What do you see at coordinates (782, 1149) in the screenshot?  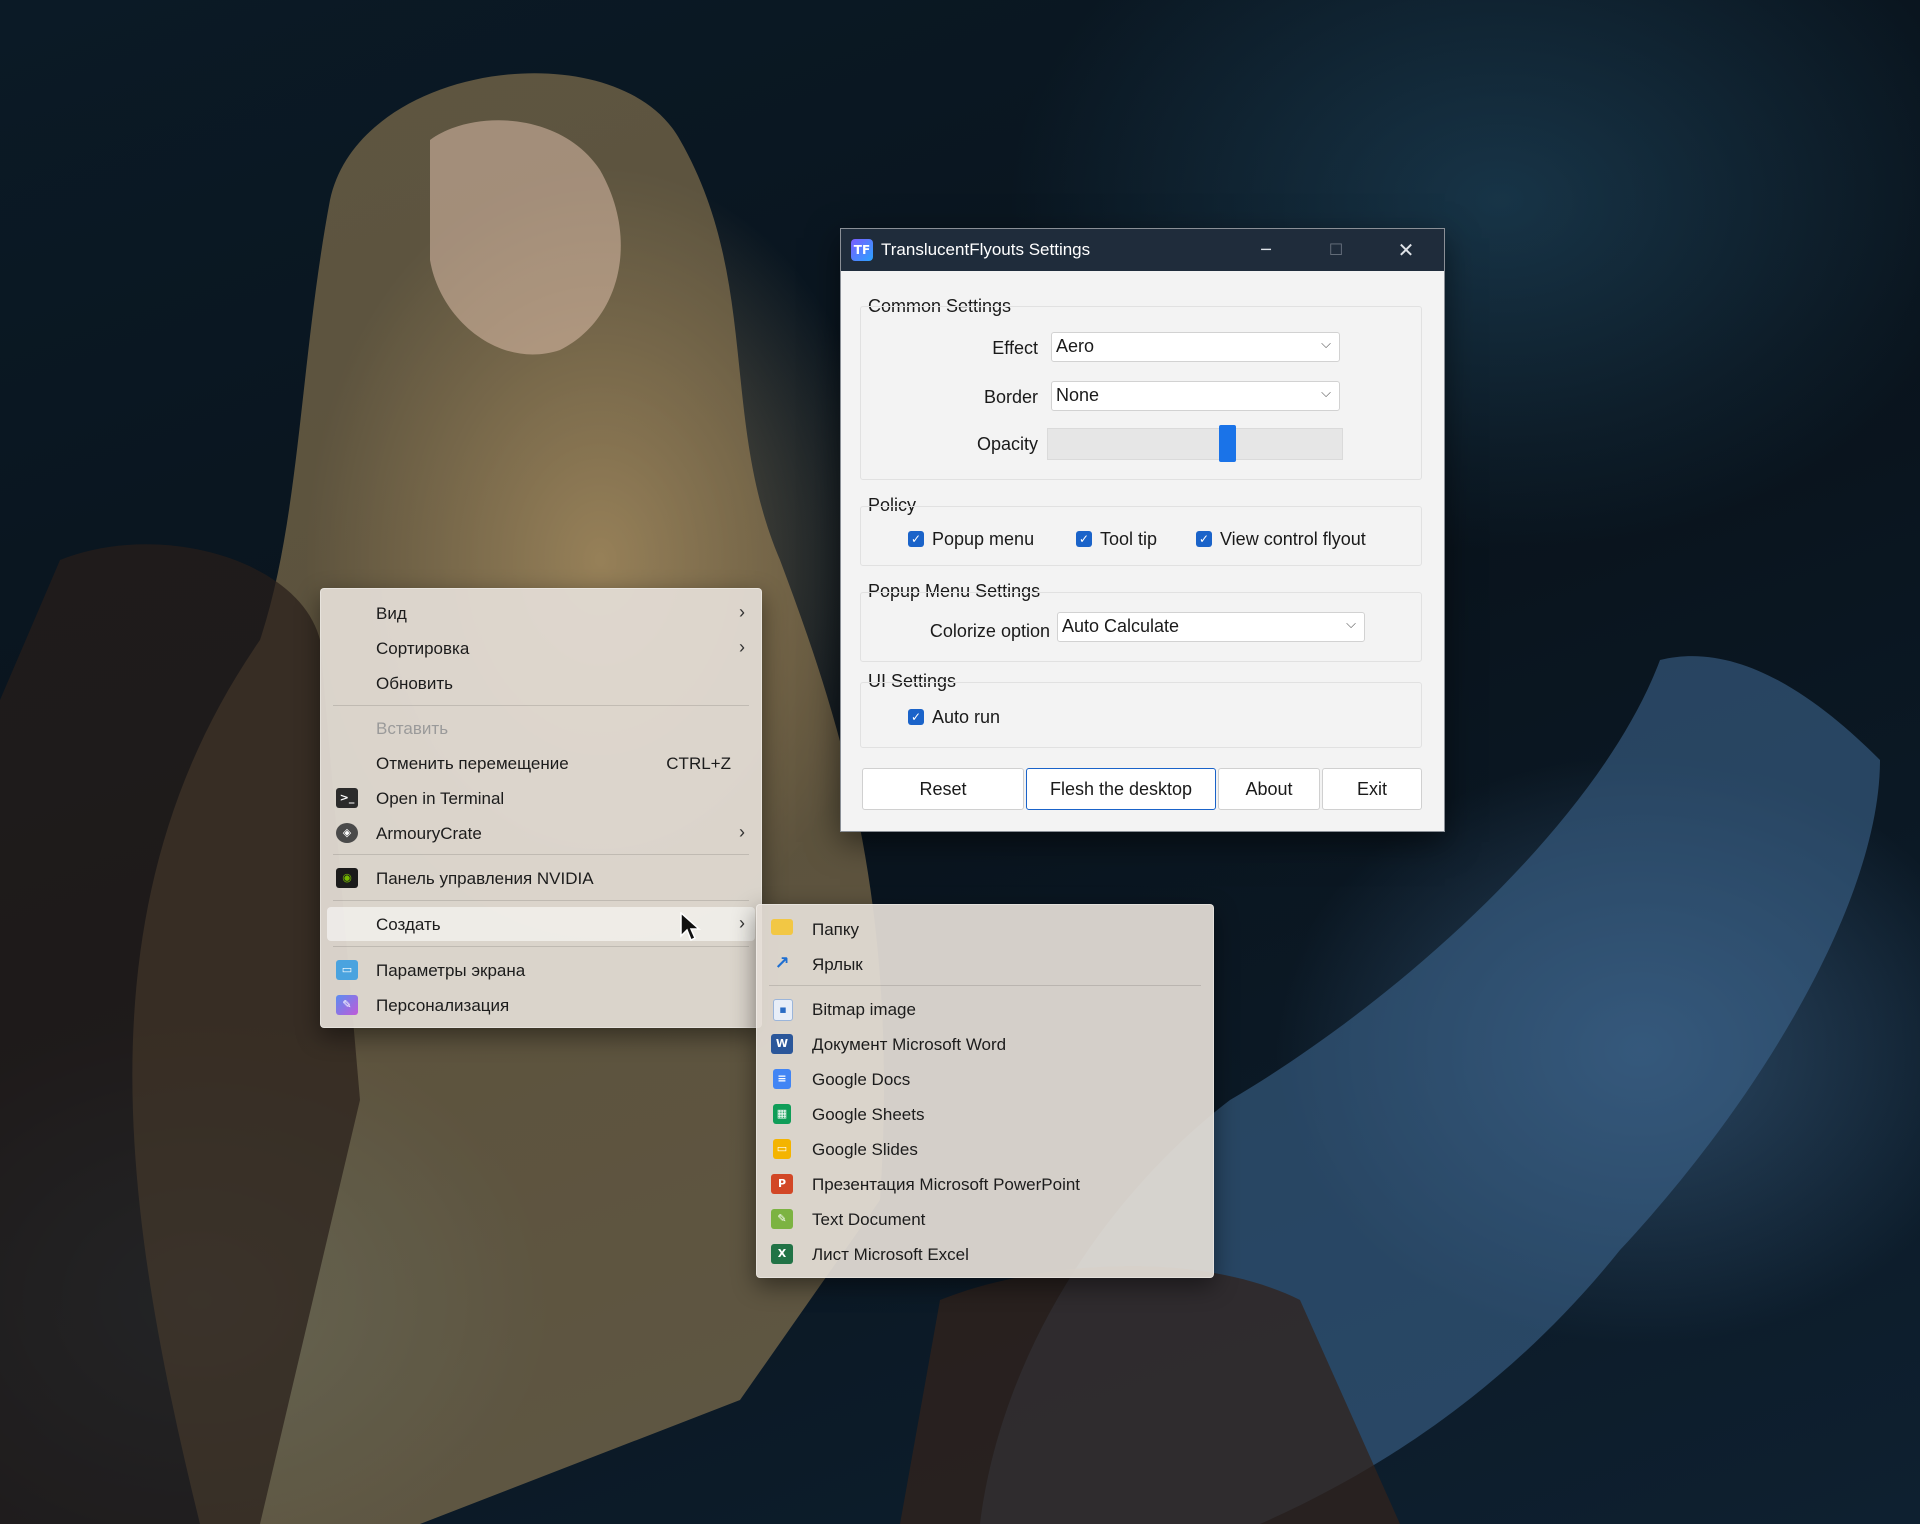 I see `google-slides-icon: ▭` at bounding box center [782, 1149].